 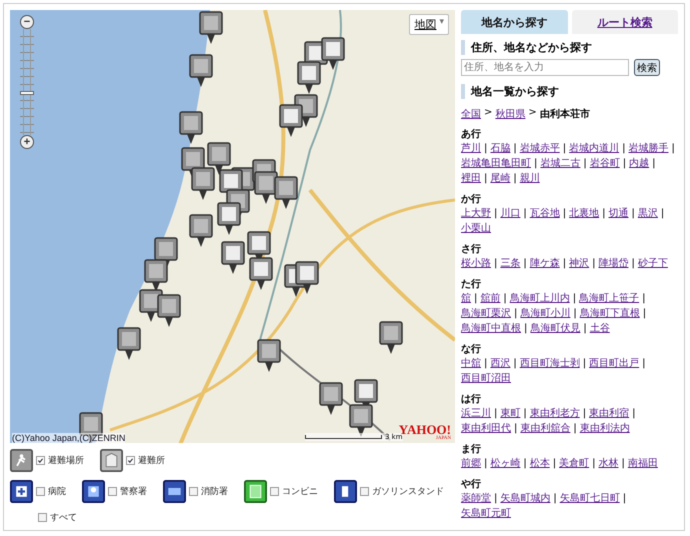 I want to click on place-link: 鳥海町下直根, so click(x=610, y=313).